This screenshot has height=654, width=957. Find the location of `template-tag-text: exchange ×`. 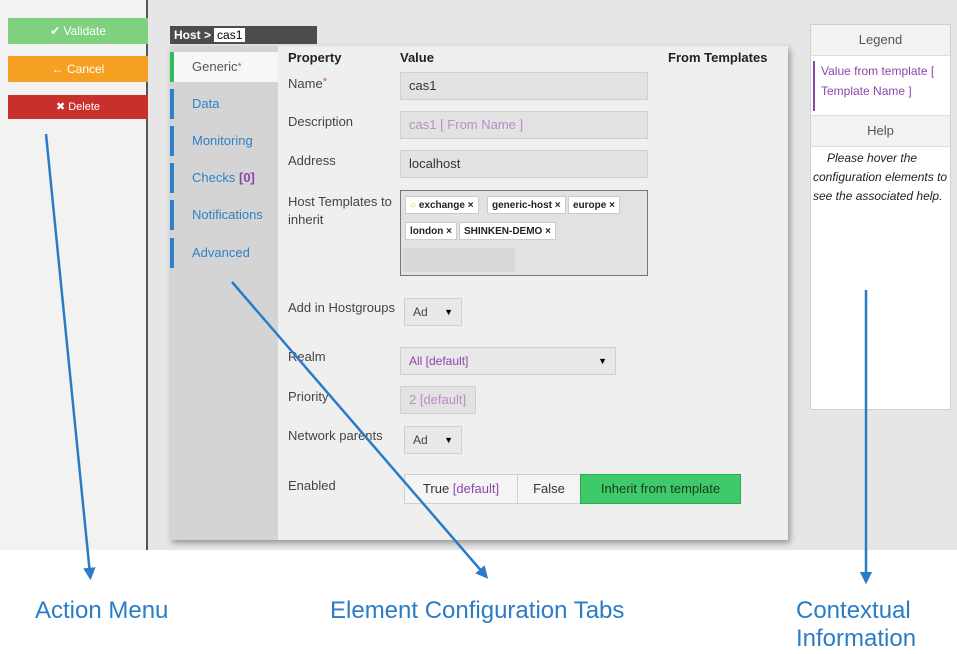

template-tag-text: exchange × is located at coordinates (446, 205).